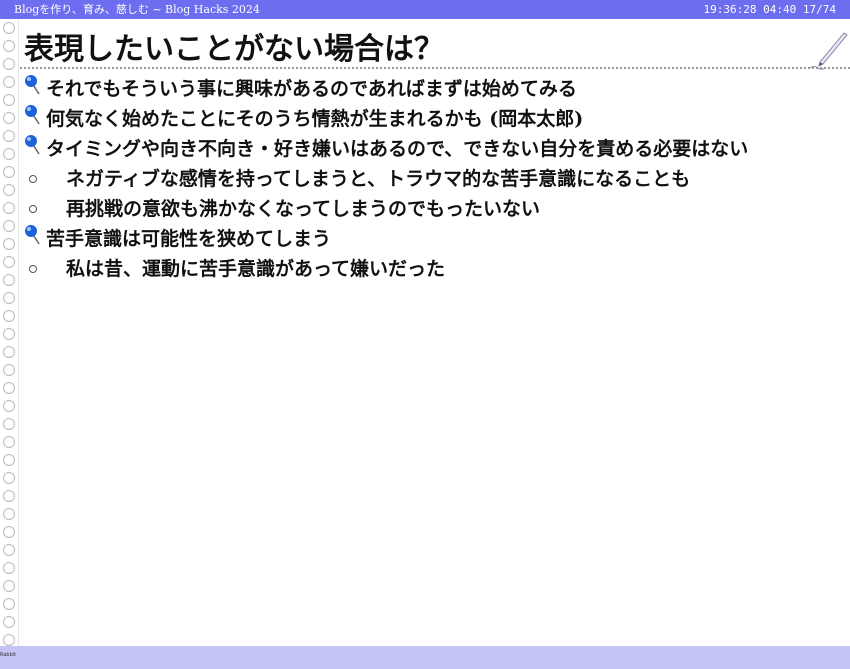 Image resolution: width=850 pixels, height=669 pixels. I want to click on pen-icon, so click(828, 51).